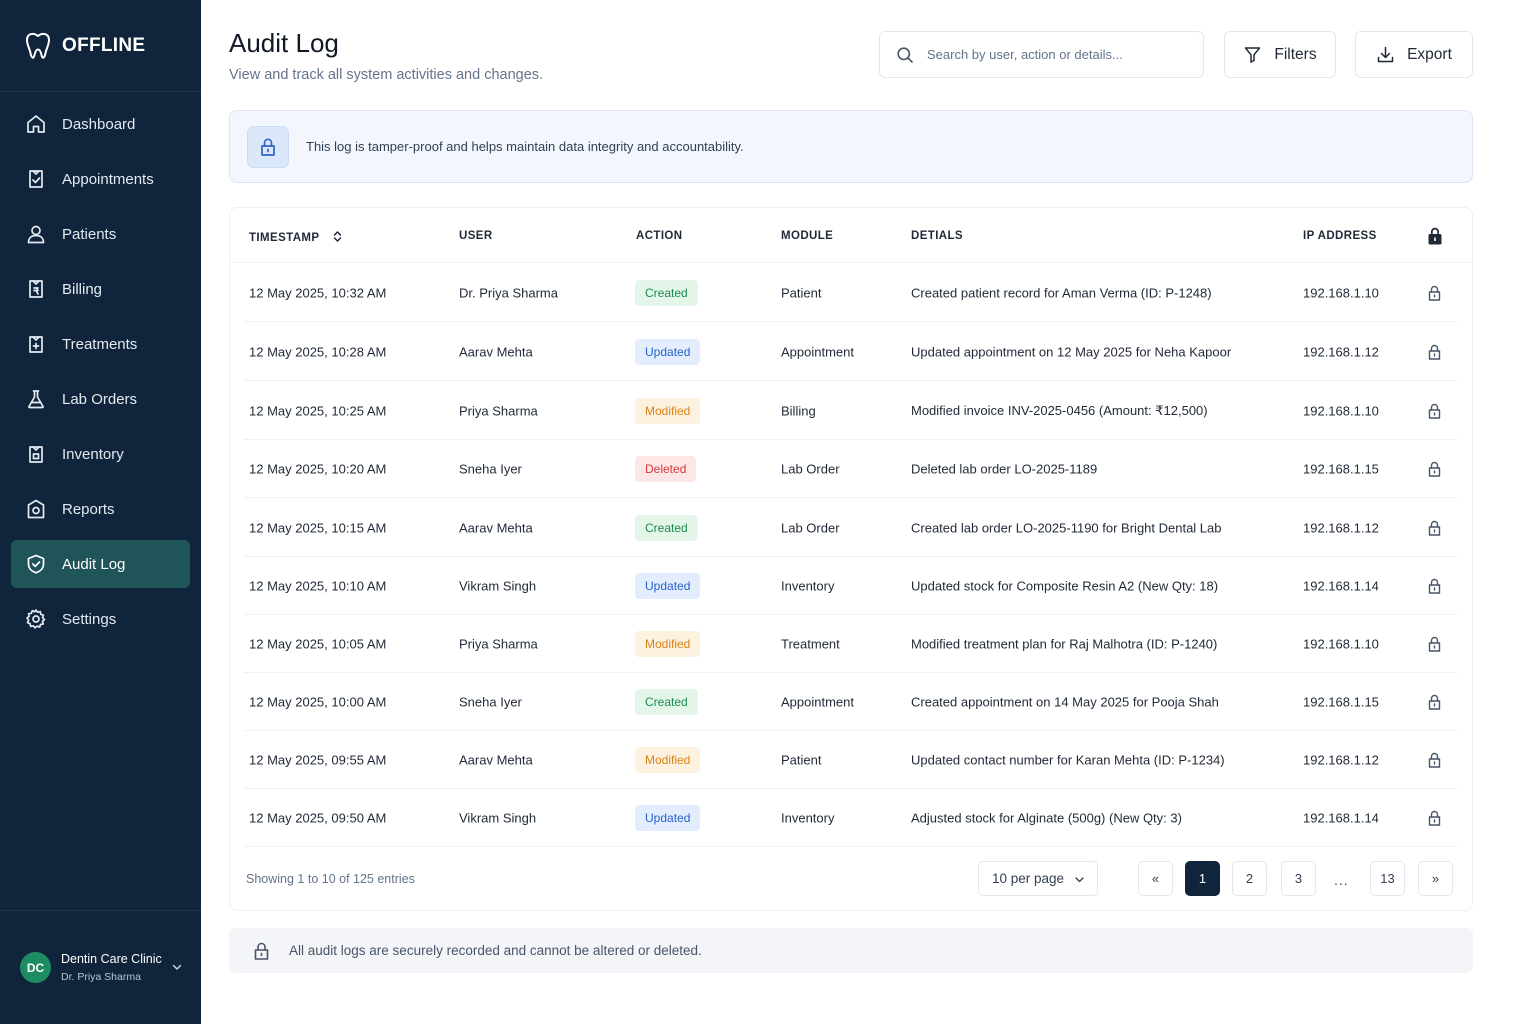  I want to click on filters-button: Filters, so click(1280, 54).